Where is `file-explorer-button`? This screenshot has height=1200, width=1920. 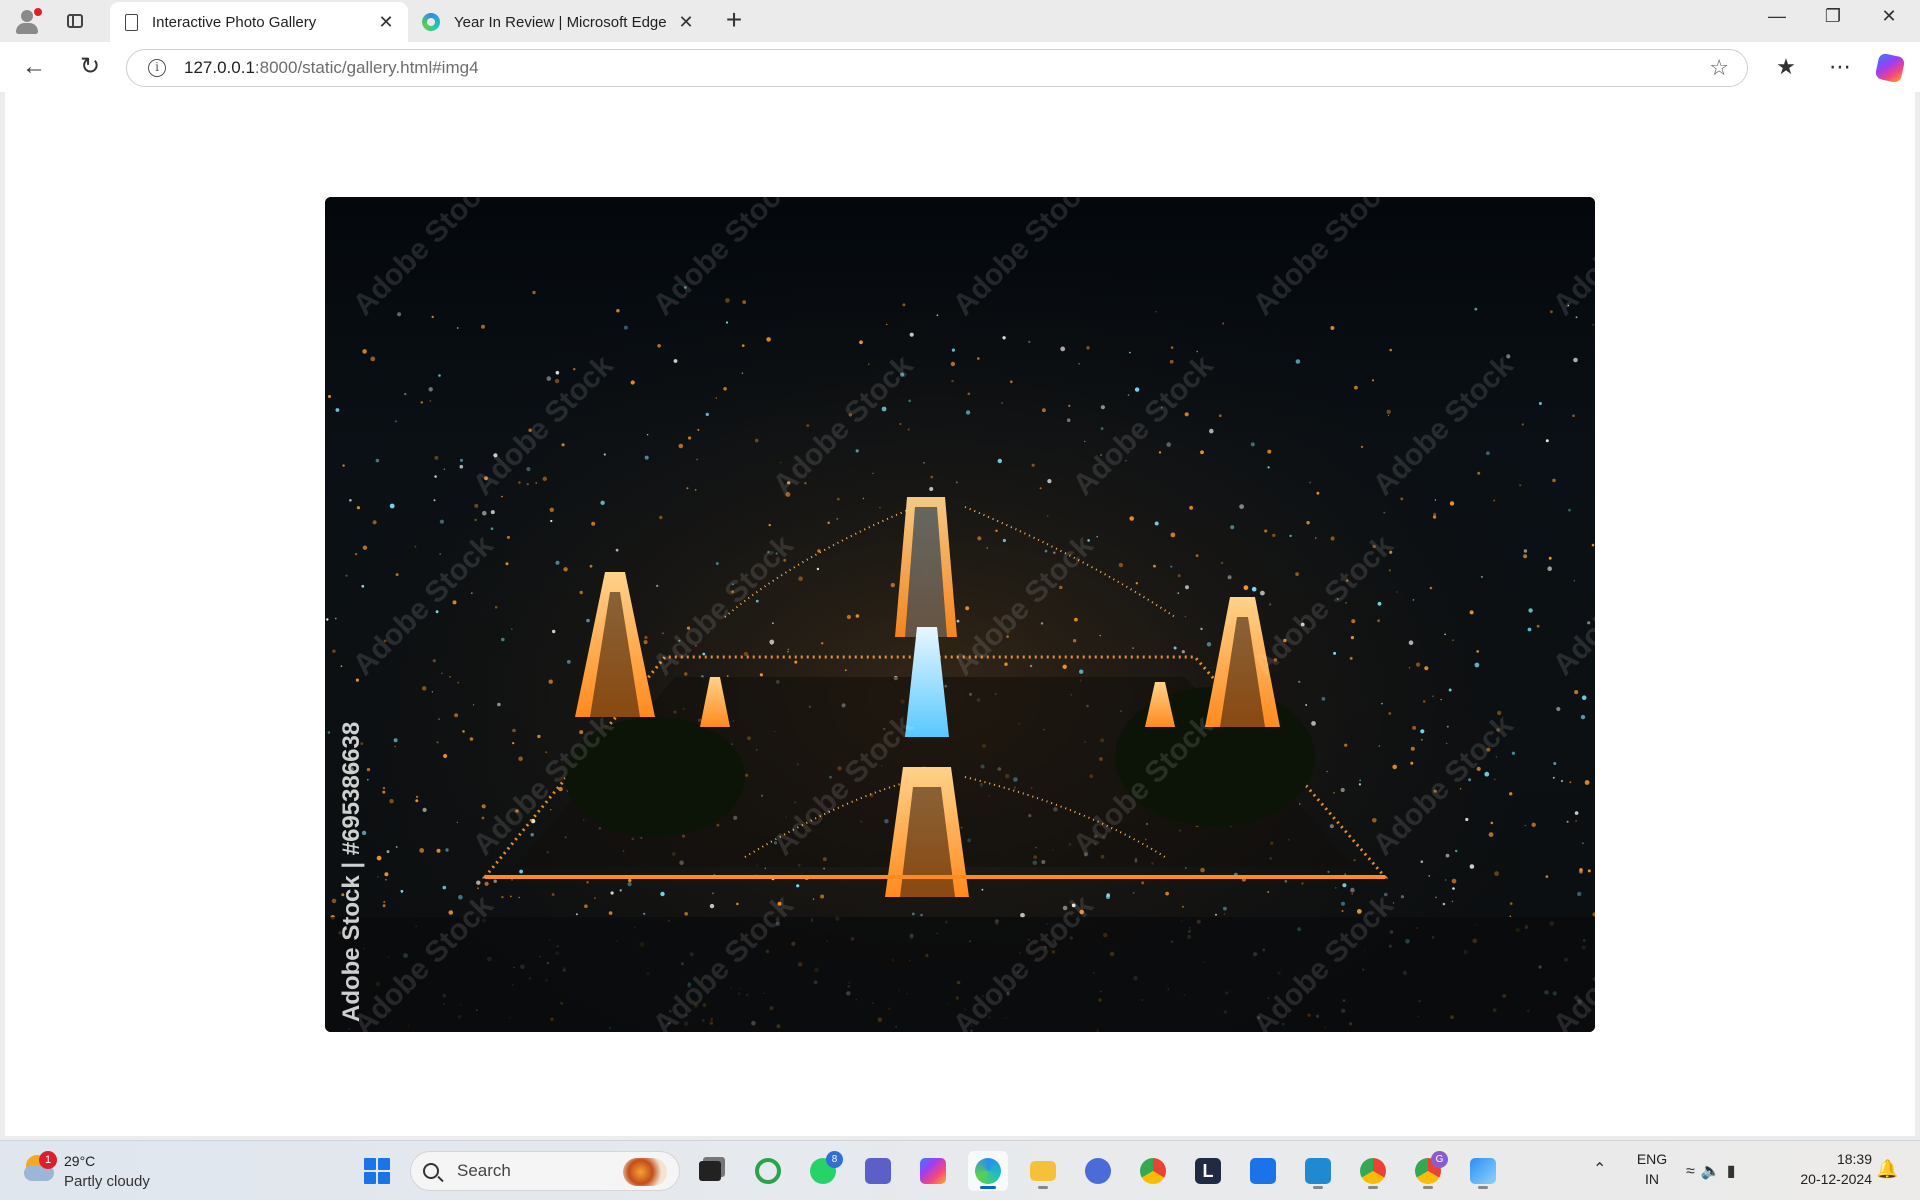 file-explorer-button is located at coordinates (1043, 1171).